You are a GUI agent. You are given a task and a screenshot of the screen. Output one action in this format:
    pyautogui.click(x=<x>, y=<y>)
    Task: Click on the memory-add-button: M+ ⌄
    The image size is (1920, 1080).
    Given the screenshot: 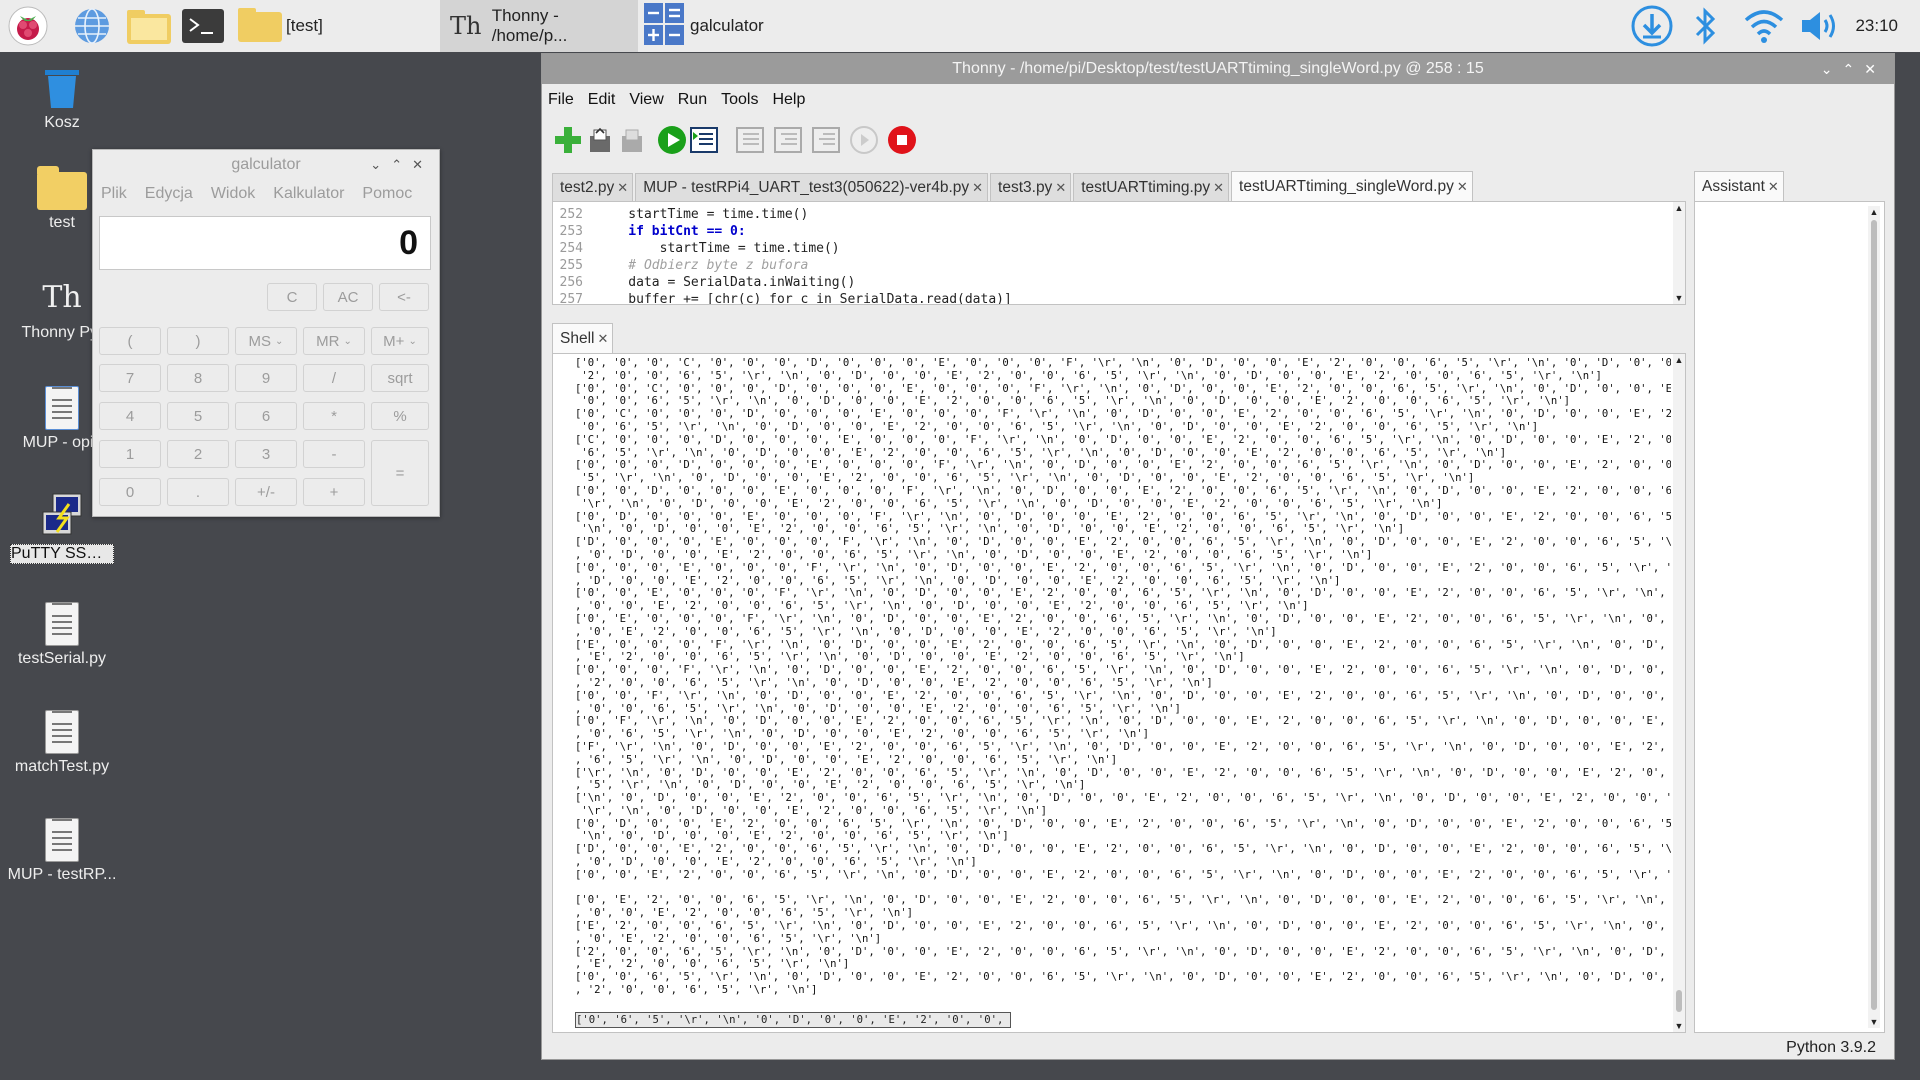 What is the action you would take?
    pyautogui.click(x=400, y=341)
    